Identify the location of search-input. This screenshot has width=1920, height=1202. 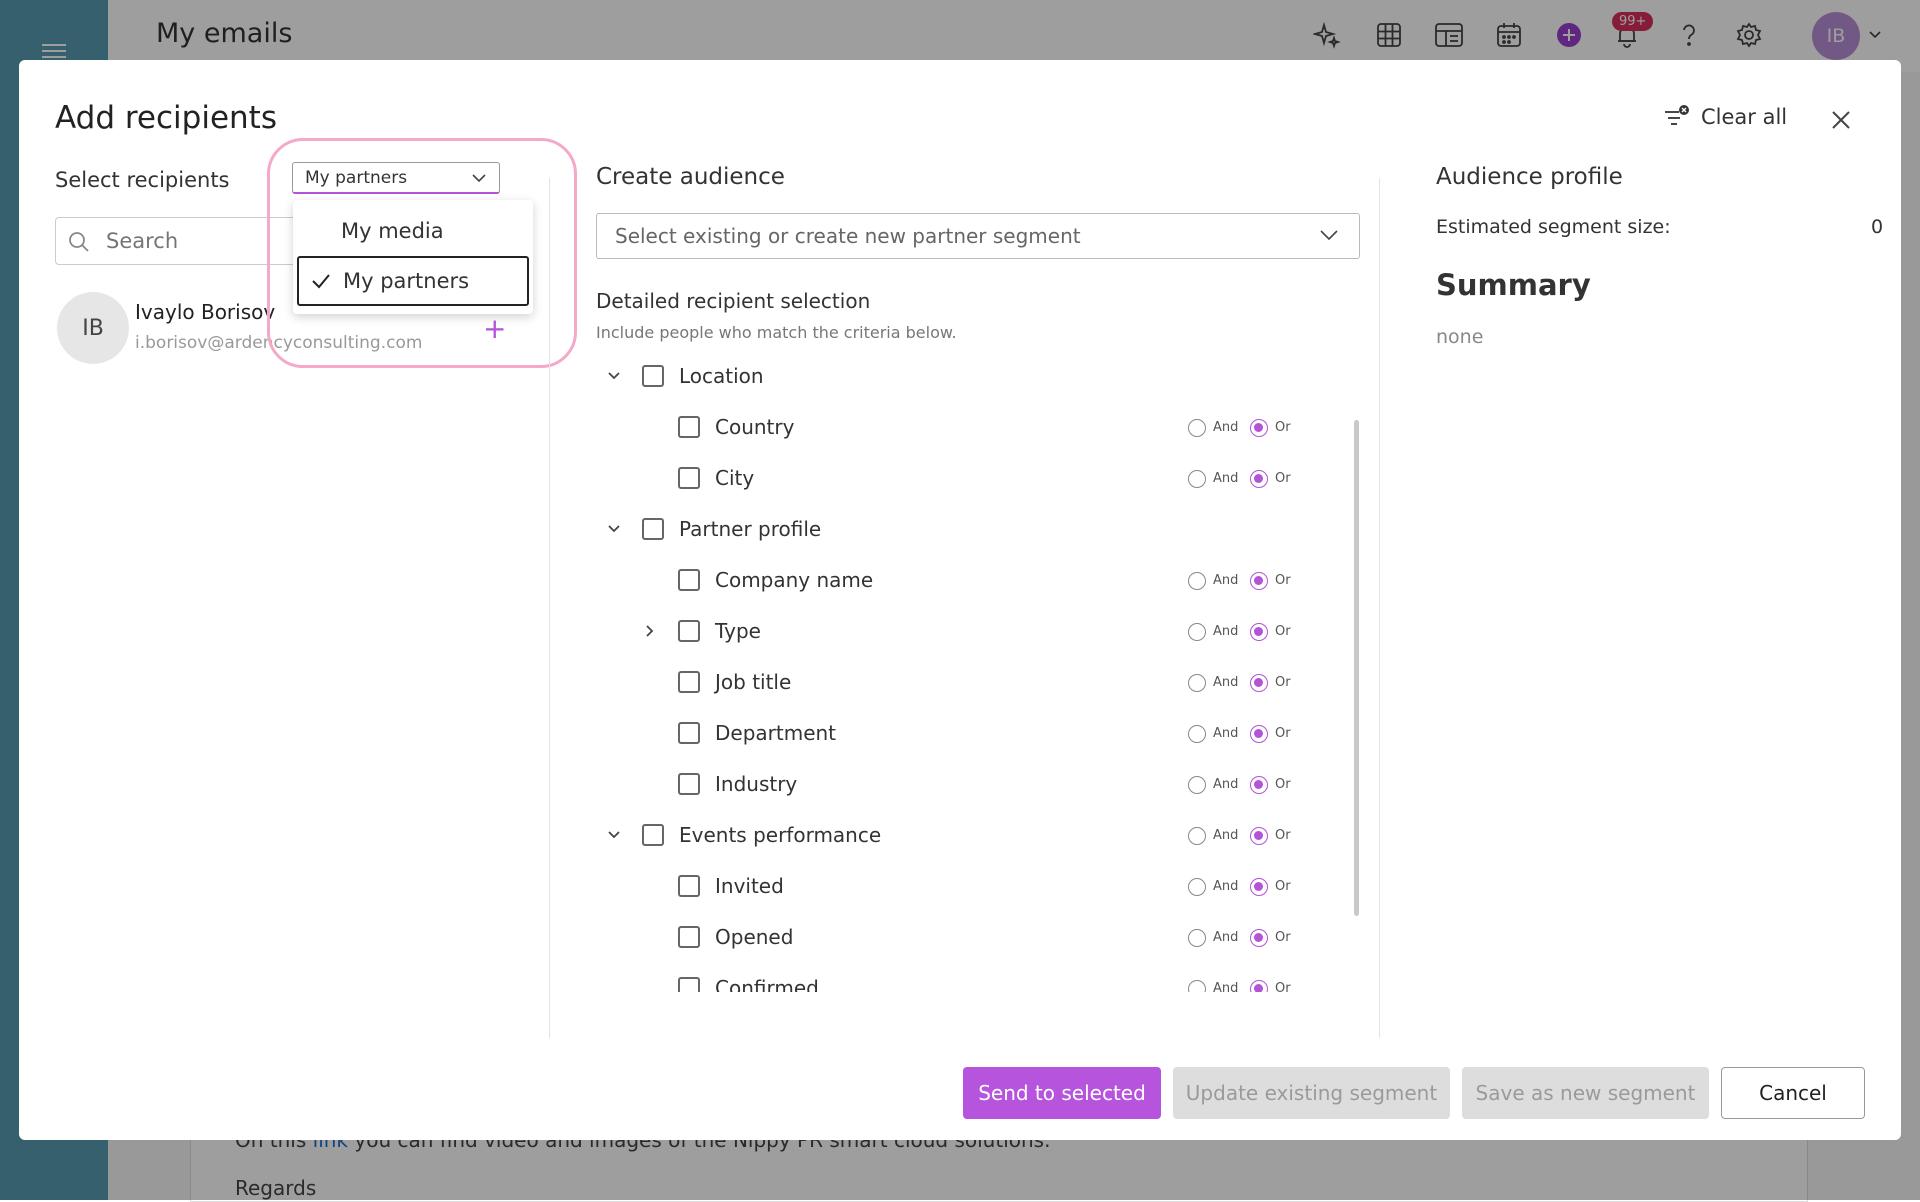
(196, 241).